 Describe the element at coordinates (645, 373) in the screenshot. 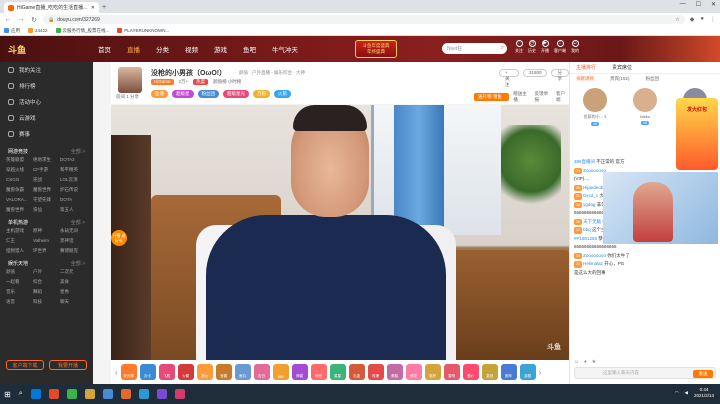

I see `chat-input: 这里输入聊天内容 发送` at that location.